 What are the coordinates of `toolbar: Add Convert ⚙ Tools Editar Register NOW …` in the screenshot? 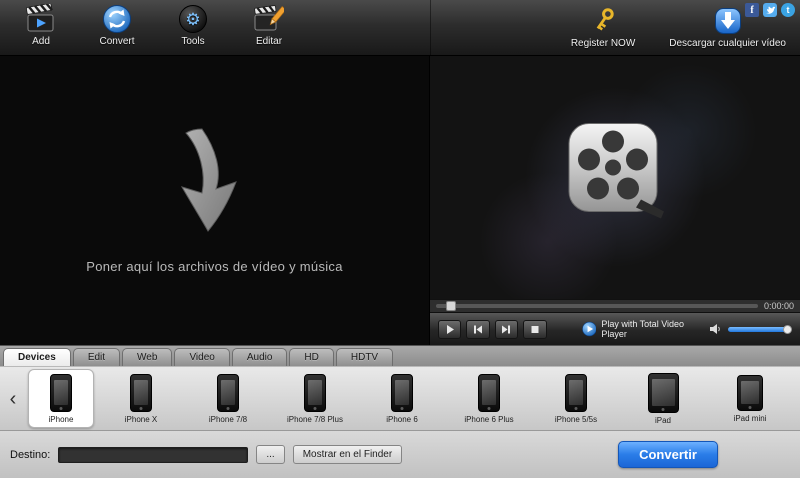 It's located at (400, 28).